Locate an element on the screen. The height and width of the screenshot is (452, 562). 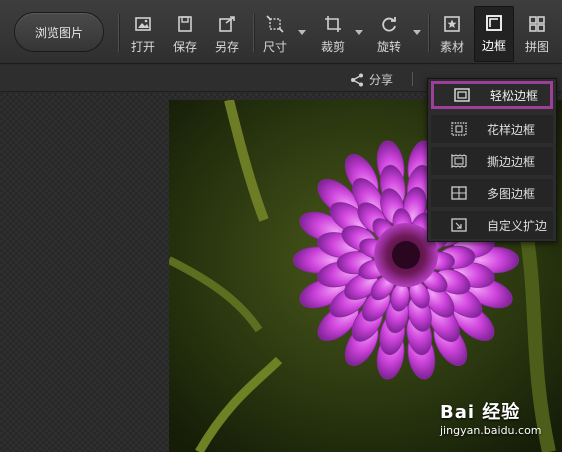
border-dropdown-menu: 轻松边框 花样边框 撕边边框 多图边框 自定义扩边 is located at coordinates (492, 160).